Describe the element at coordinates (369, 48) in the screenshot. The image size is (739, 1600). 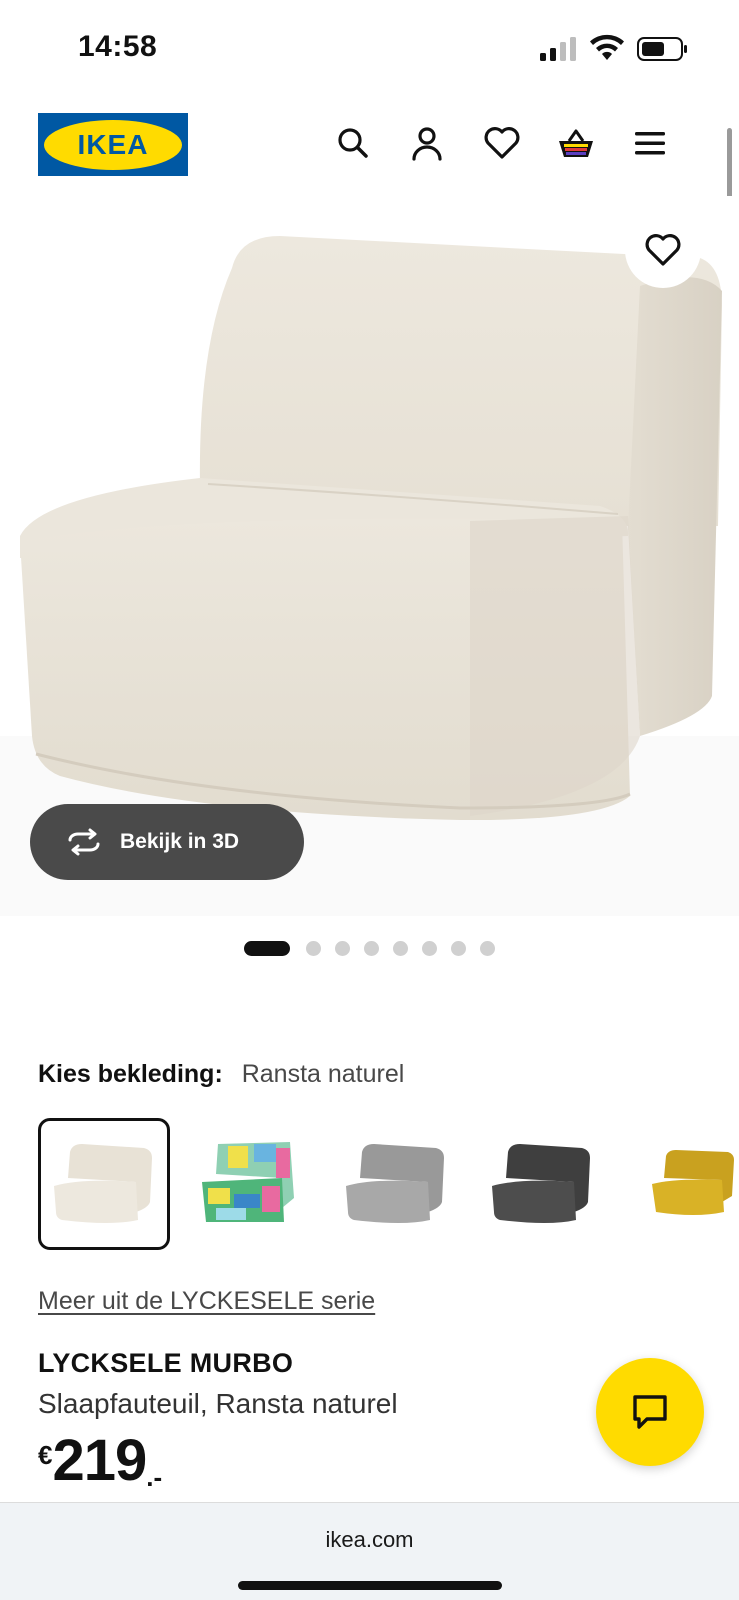
I see `status-bar: 14:58` at that location.